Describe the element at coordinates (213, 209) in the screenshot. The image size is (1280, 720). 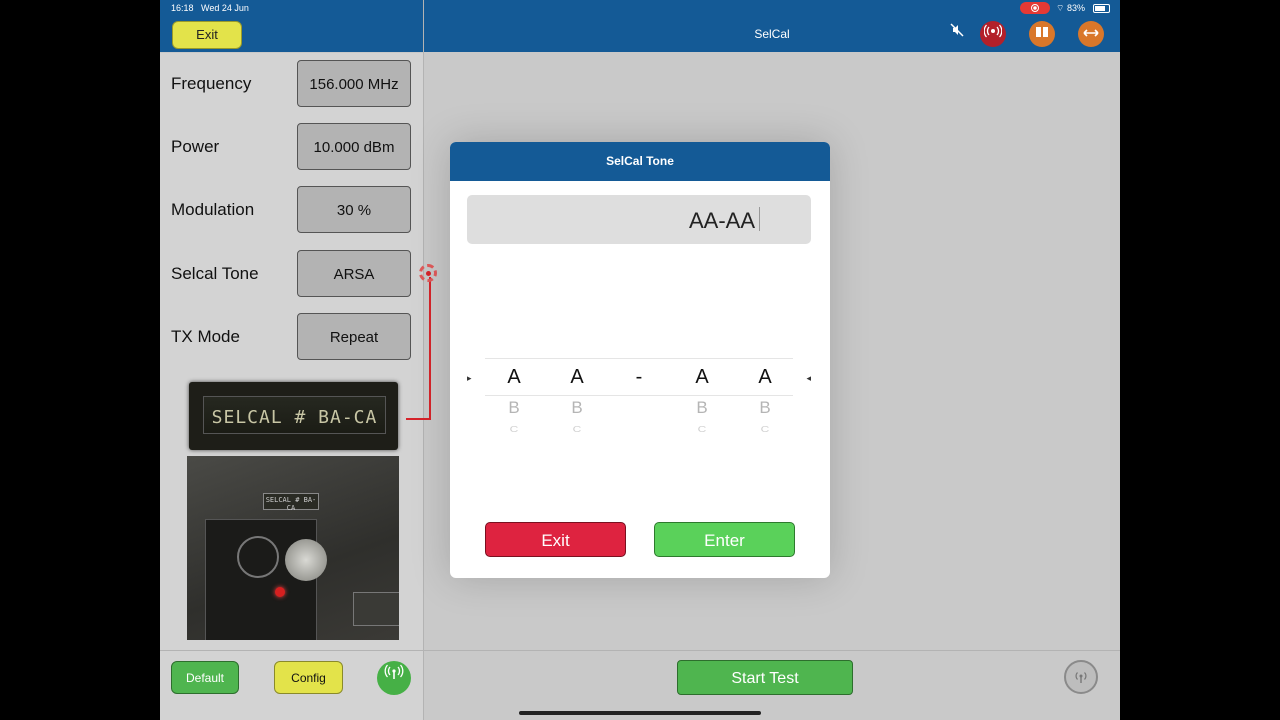
I see `modulation-label: Modulation` at that location.